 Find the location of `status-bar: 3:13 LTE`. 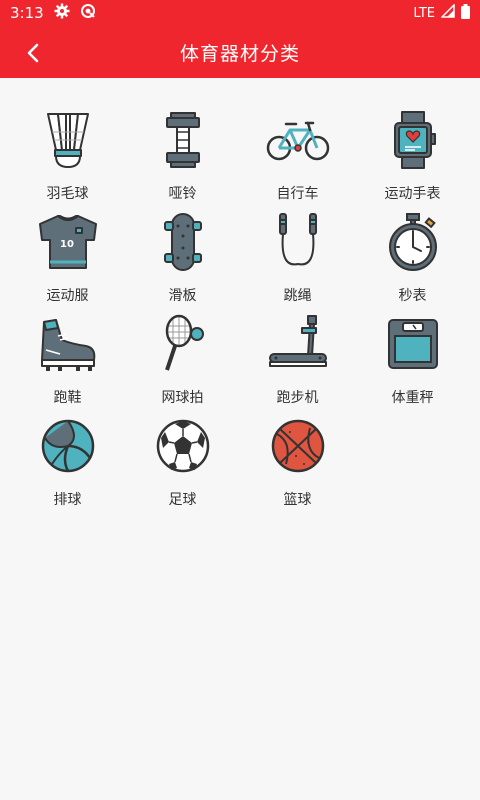

status-bar: 3:13 LTE is located at coordinates (240, 13).